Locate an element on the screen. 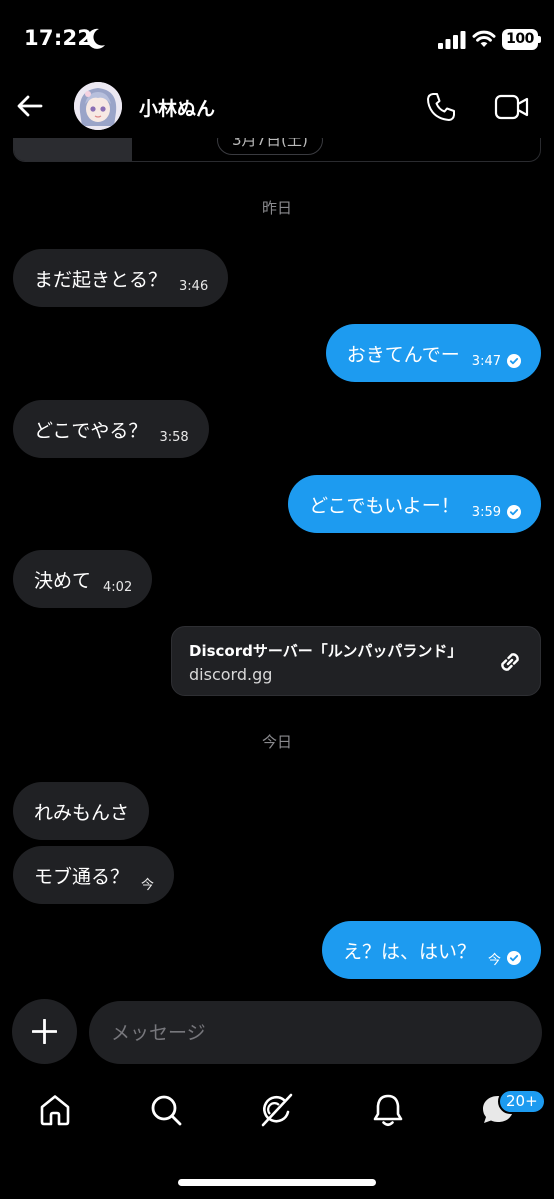 The width and height of the screenshot is (554, 1199). message-bubble: どこでやる？ 3:58 is located at coordinates (111, 429).